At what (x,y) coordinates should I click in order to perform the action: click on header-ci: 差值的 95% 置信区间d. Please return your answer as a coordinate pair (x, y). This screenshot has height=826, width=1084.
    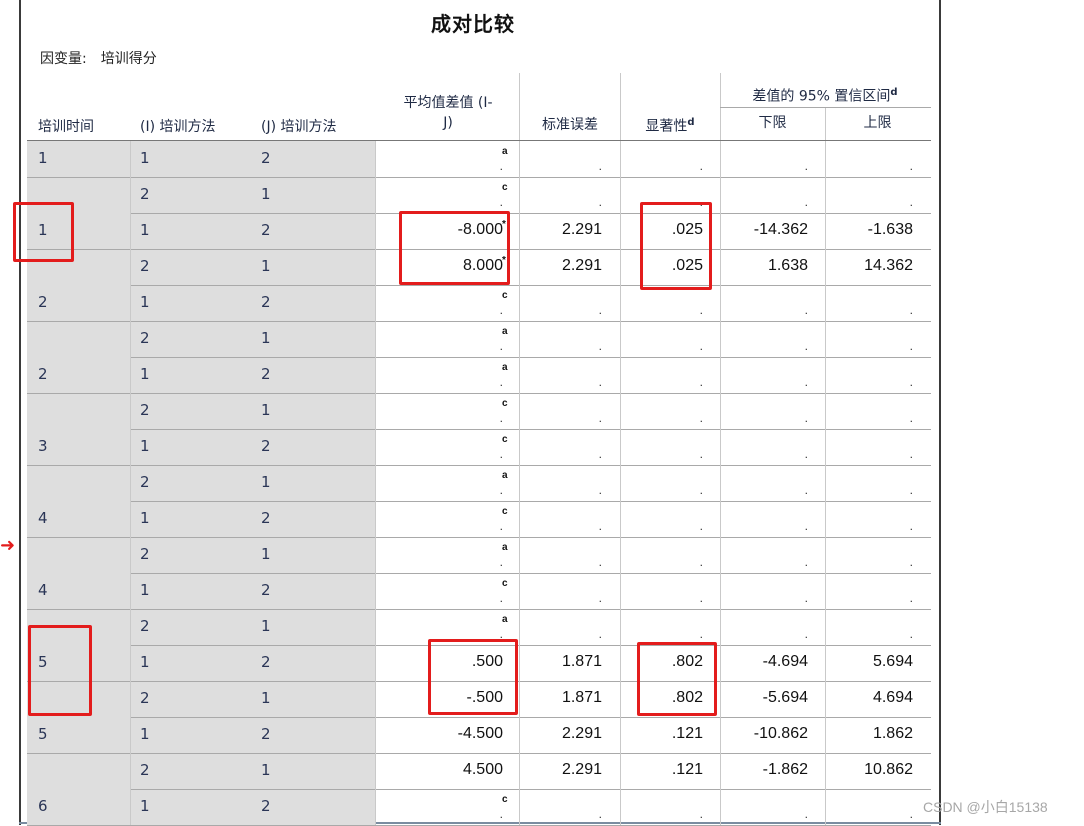
    Looking at the image, I should click on (825, 95).